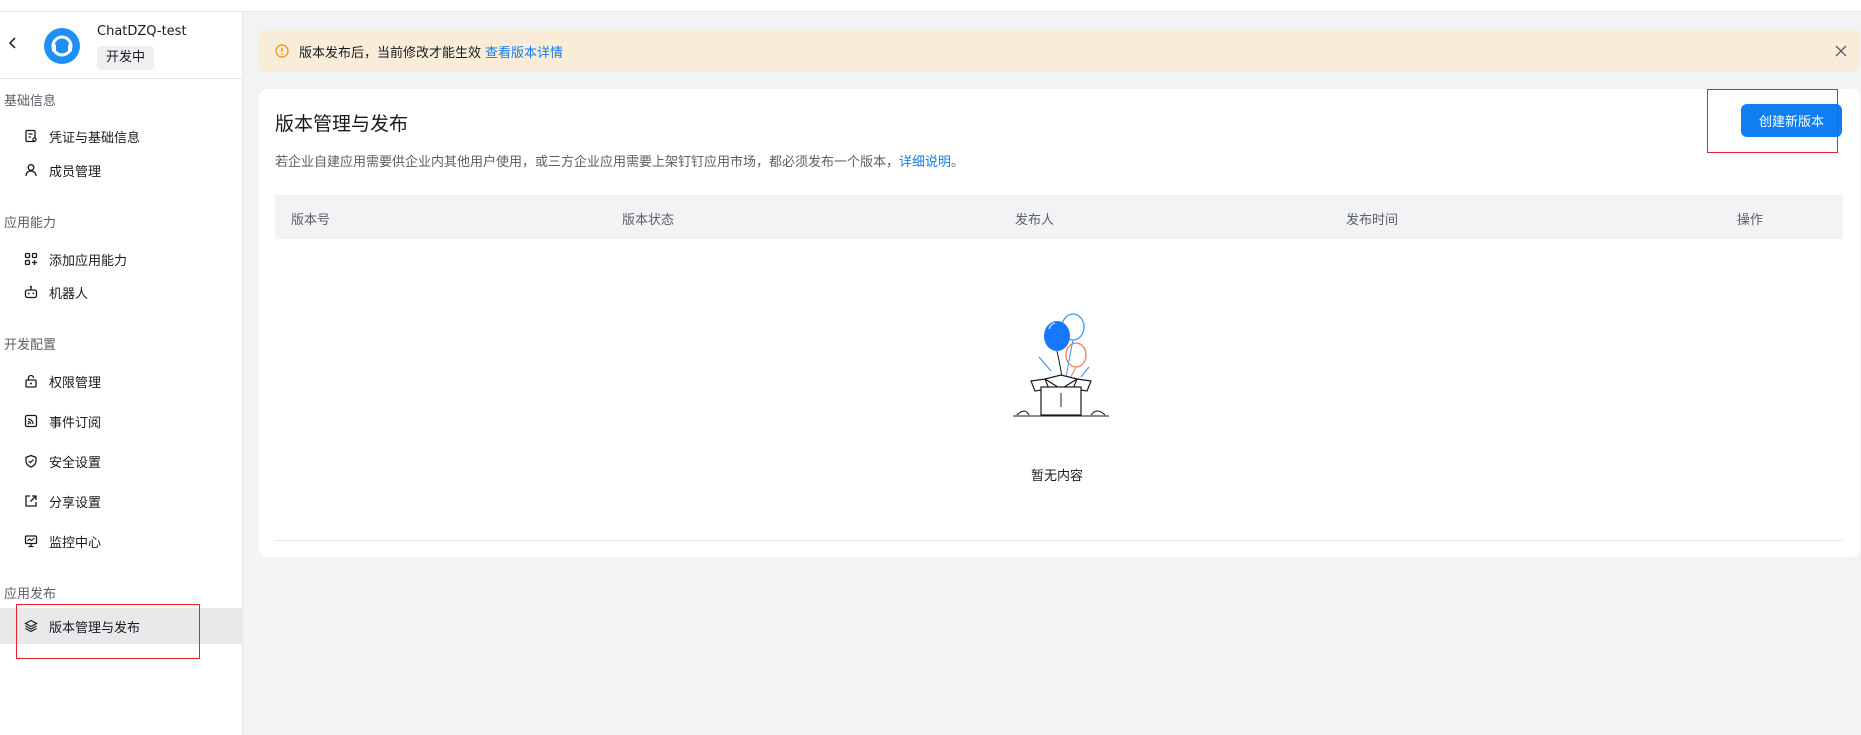 The image size is (1861, 735). I want to click on notice-text: 版本发布后，当前修改才能生效 查看版本详情, so click(431, 51).